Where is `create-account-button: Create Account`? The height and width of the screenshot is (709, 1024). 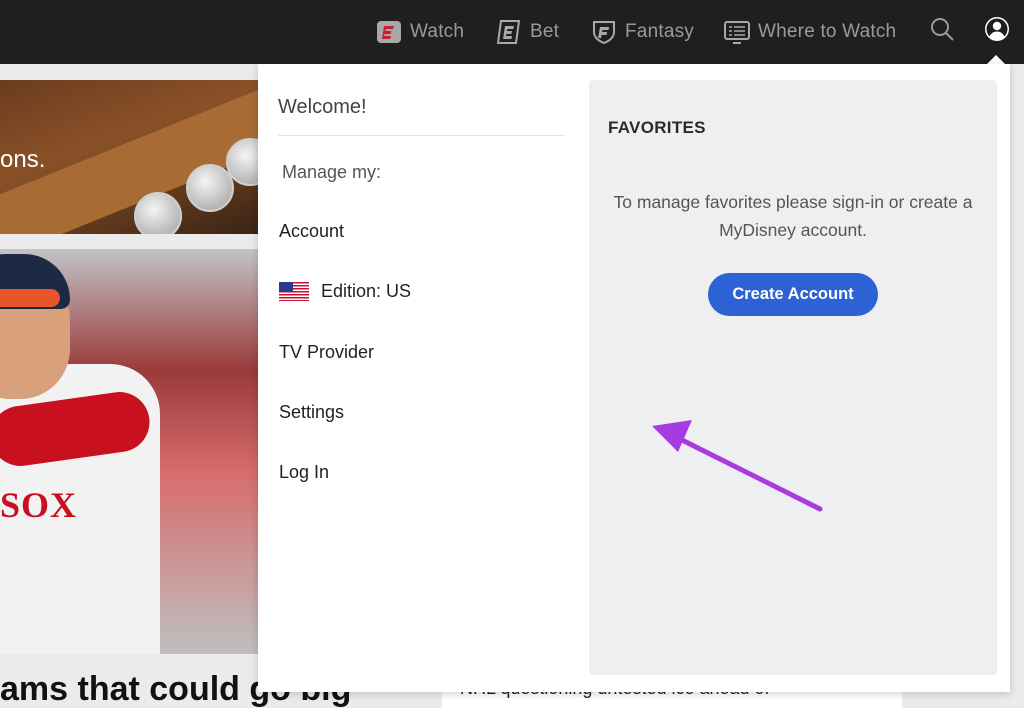 create-account-button: Create Account is located at coordinates (793, 294).